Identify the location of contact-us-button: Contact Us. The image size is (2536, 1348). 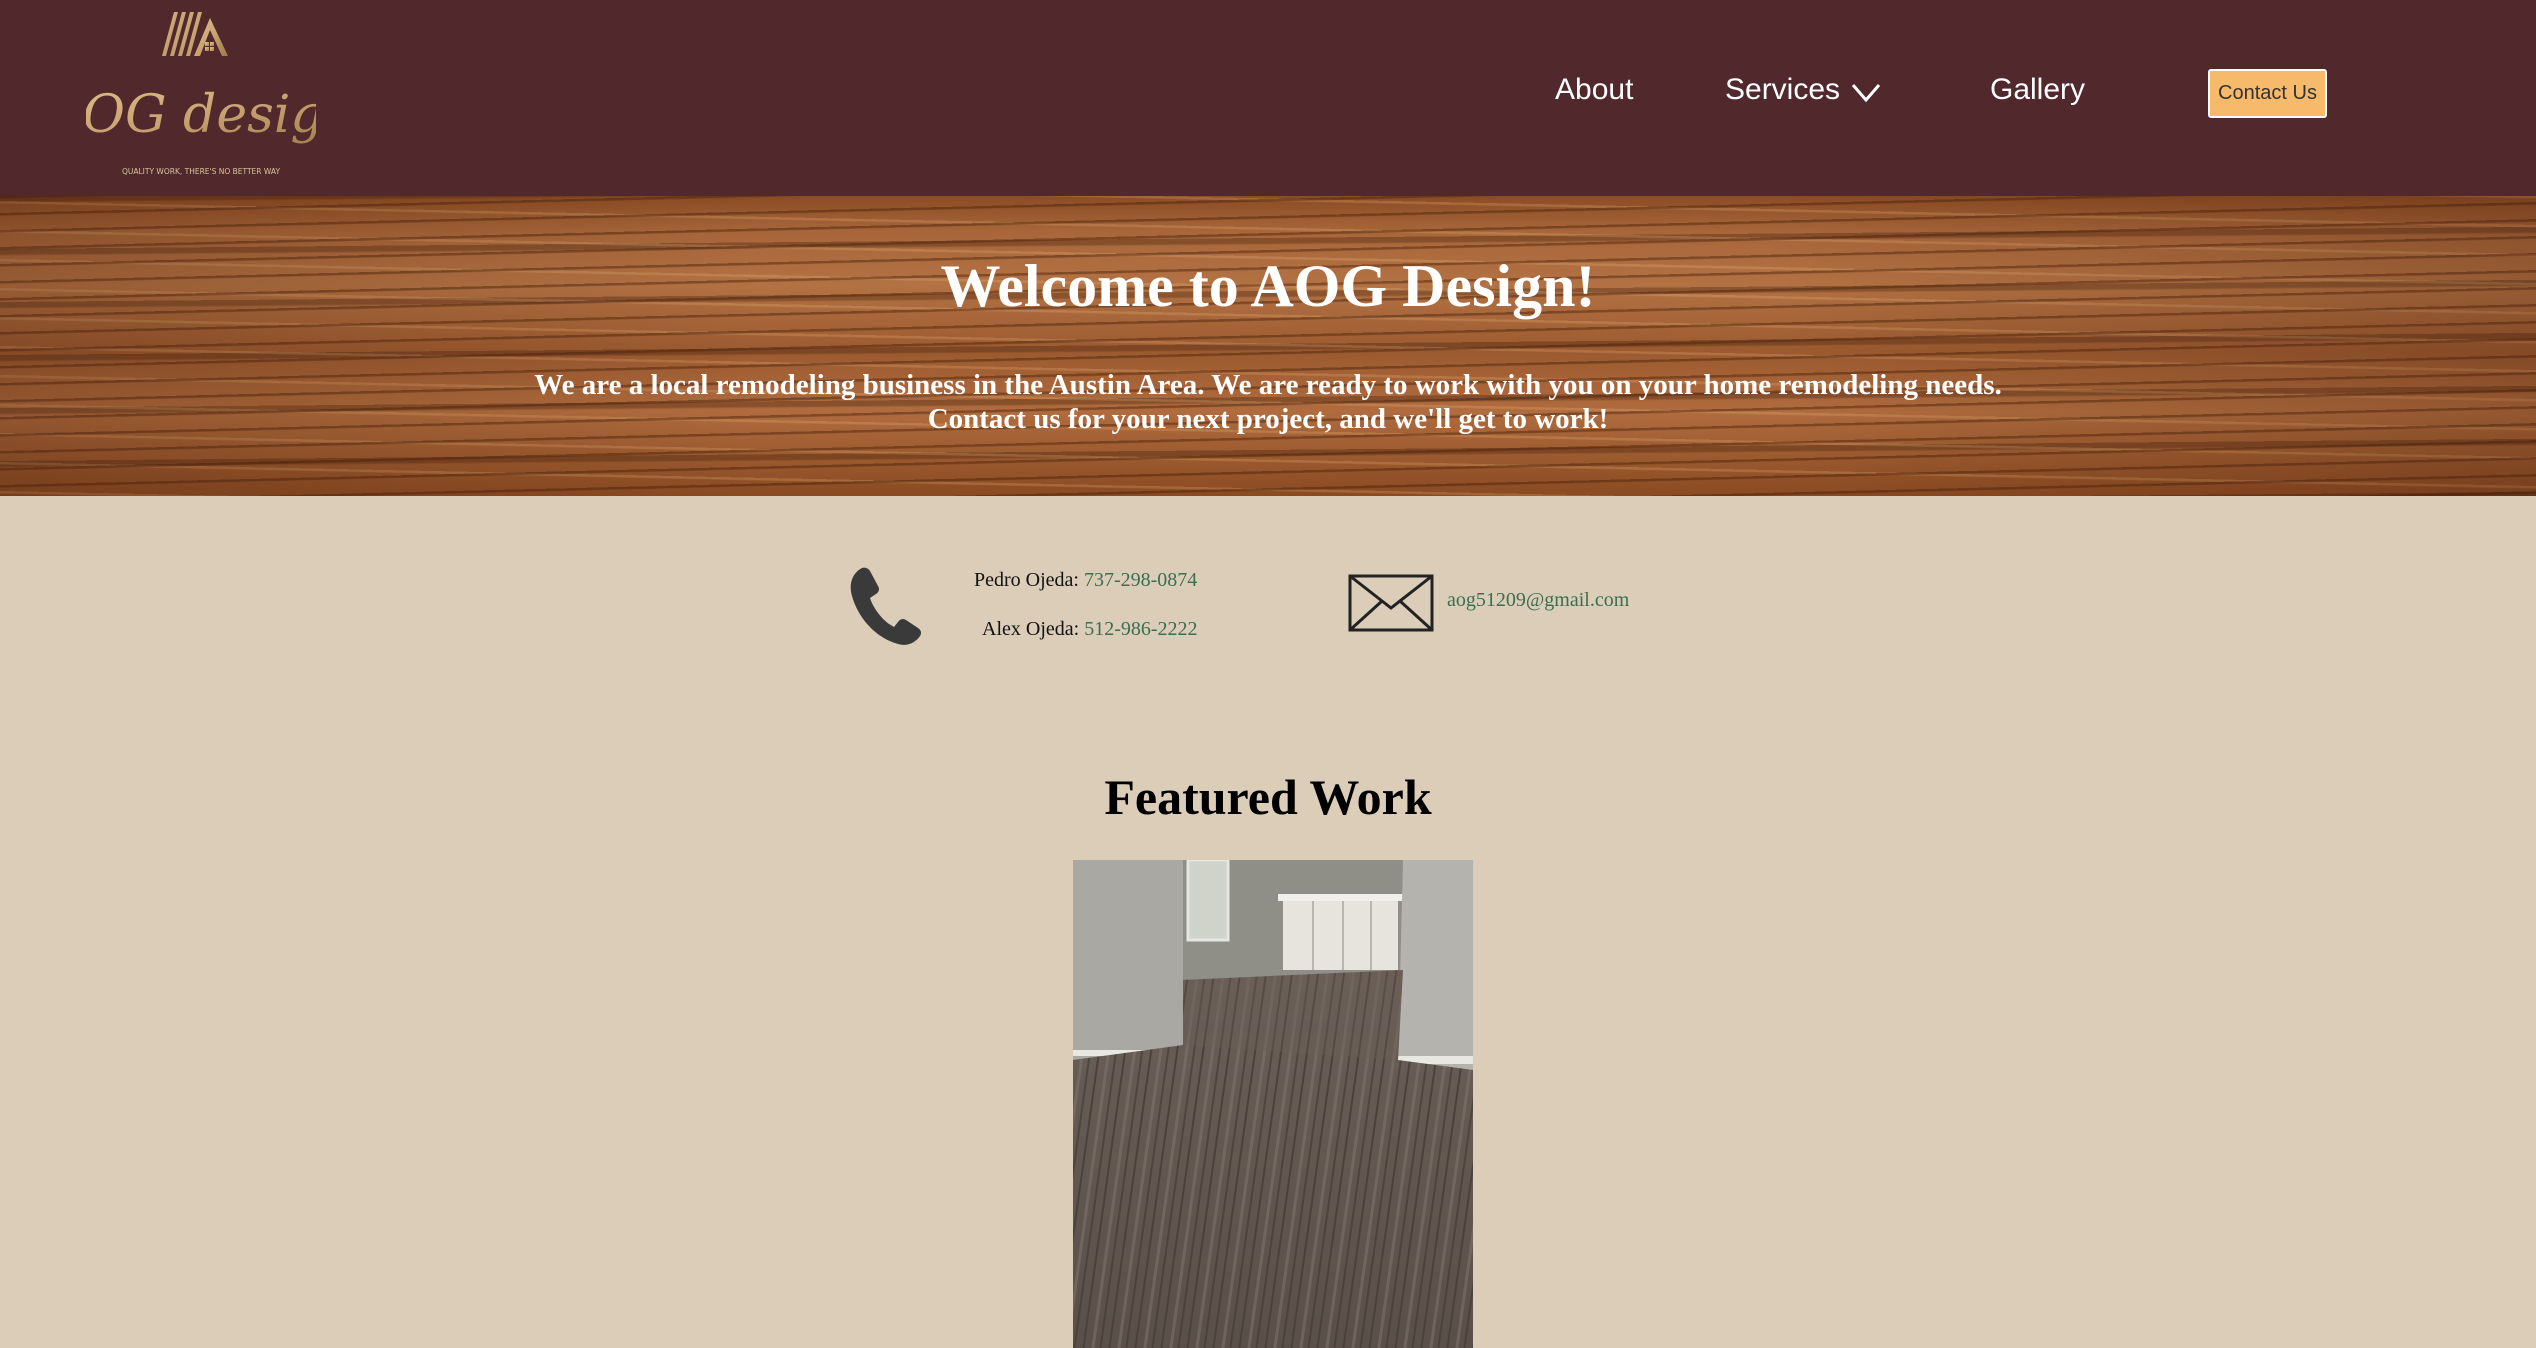
(2267, 93).